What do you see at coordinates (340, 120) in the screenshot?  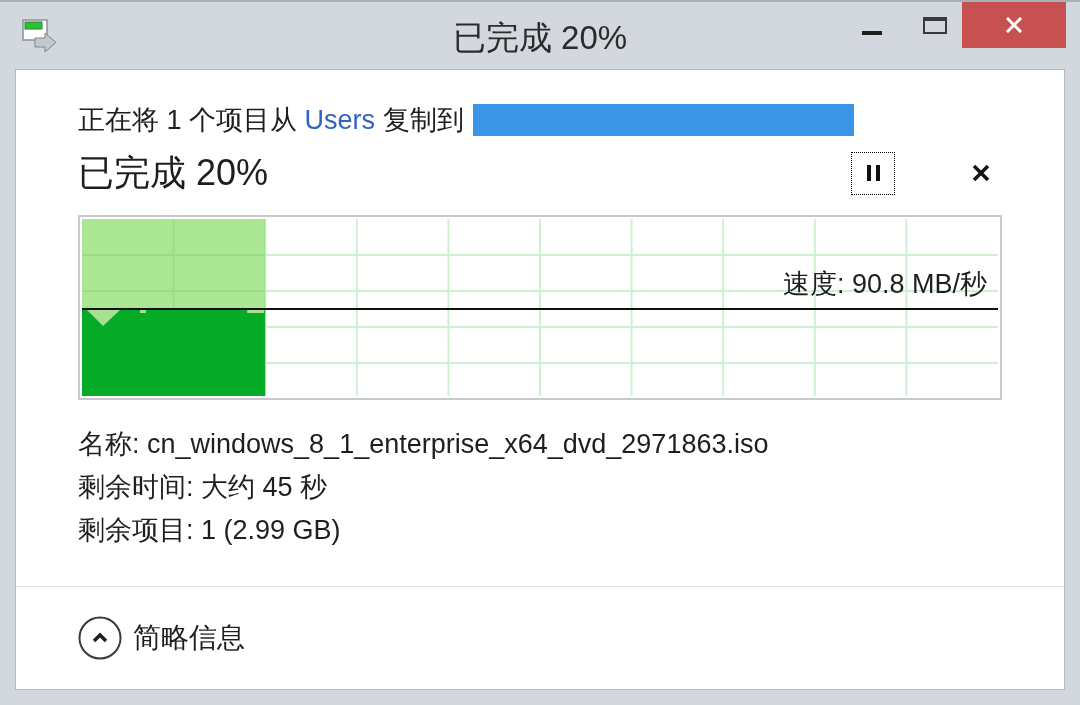 I see `source-folder-link: Users` at bounding box center [340, 120].